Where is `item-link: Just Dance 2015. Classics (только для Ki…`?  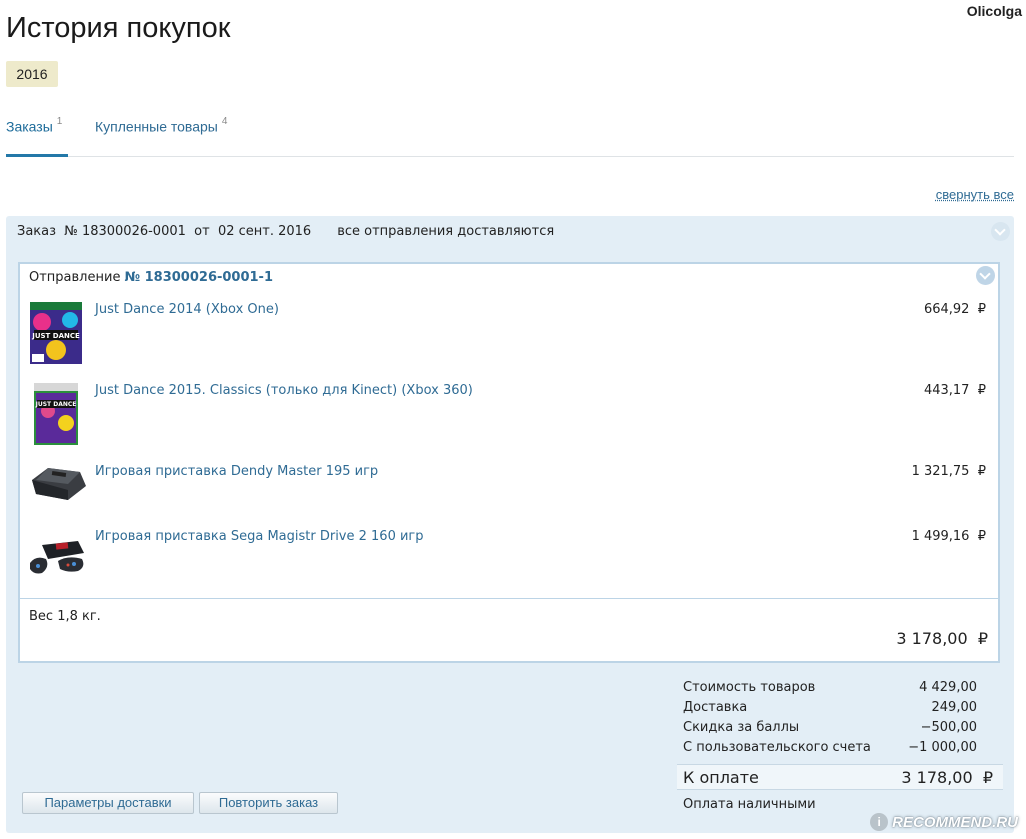
item-link: Just Dance 2015. Classics (только для Ki… is located at coordinates (284, 390).